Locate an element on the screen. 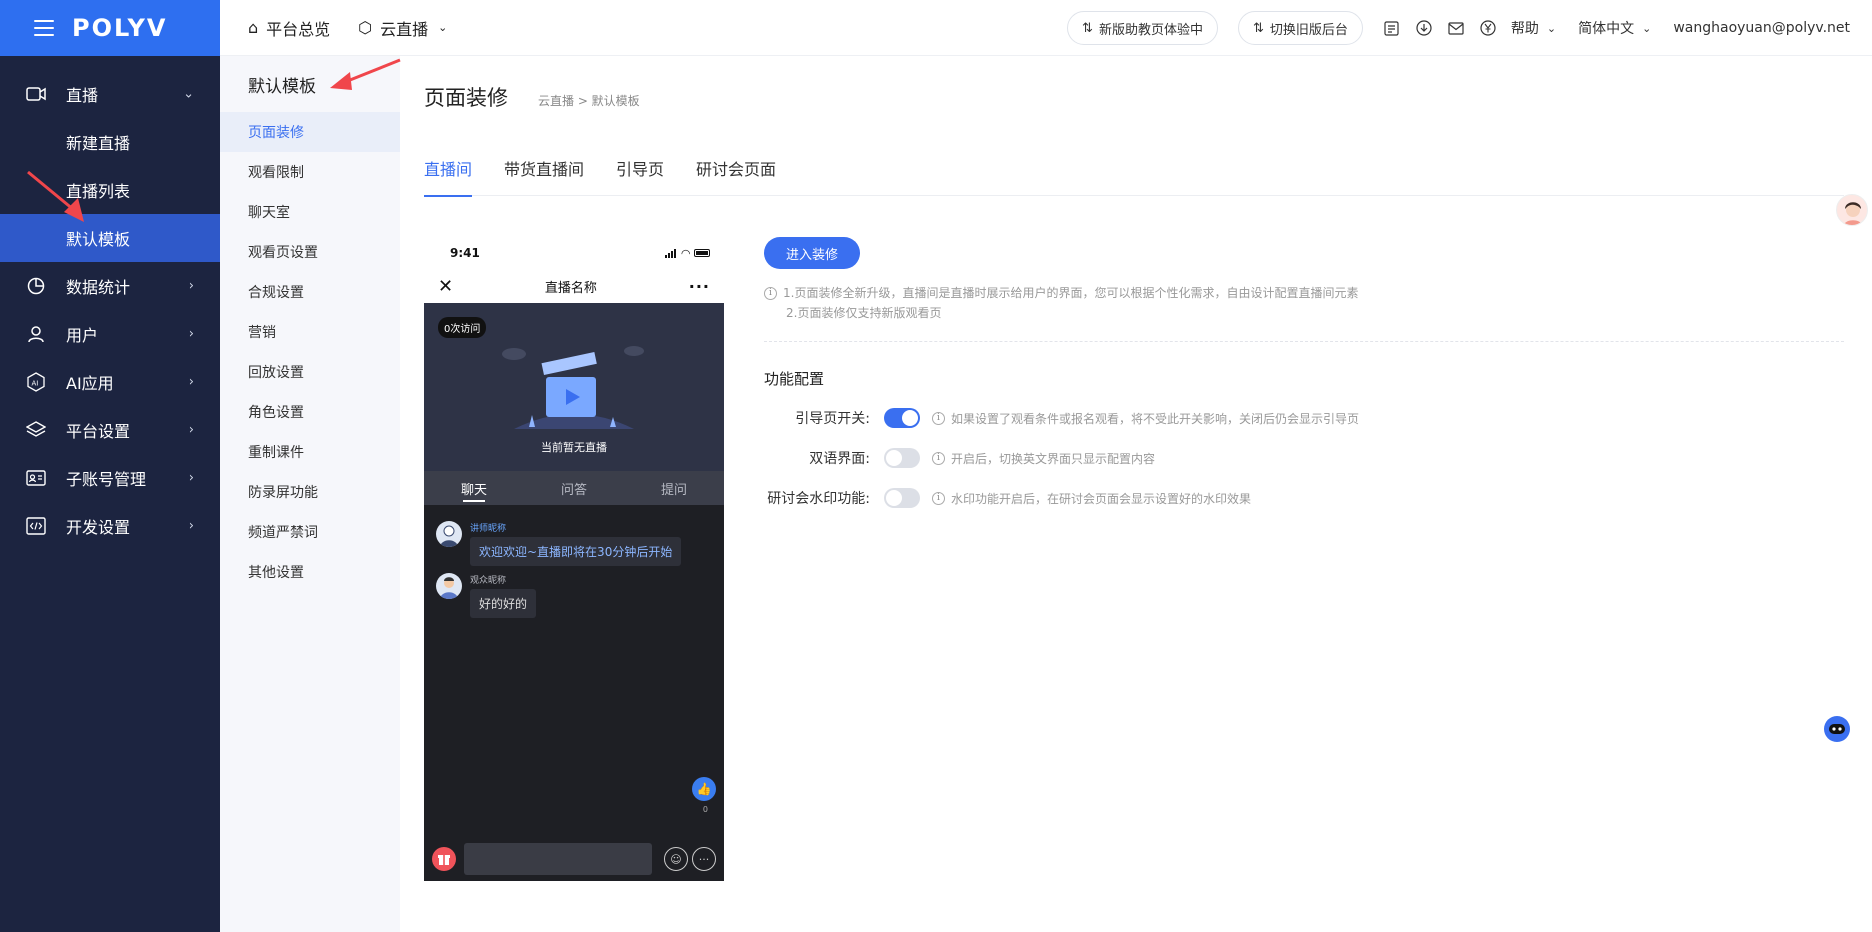 This screenshot has height=932, width=1872. annotation-arrows is located at coordinates (214, 140).